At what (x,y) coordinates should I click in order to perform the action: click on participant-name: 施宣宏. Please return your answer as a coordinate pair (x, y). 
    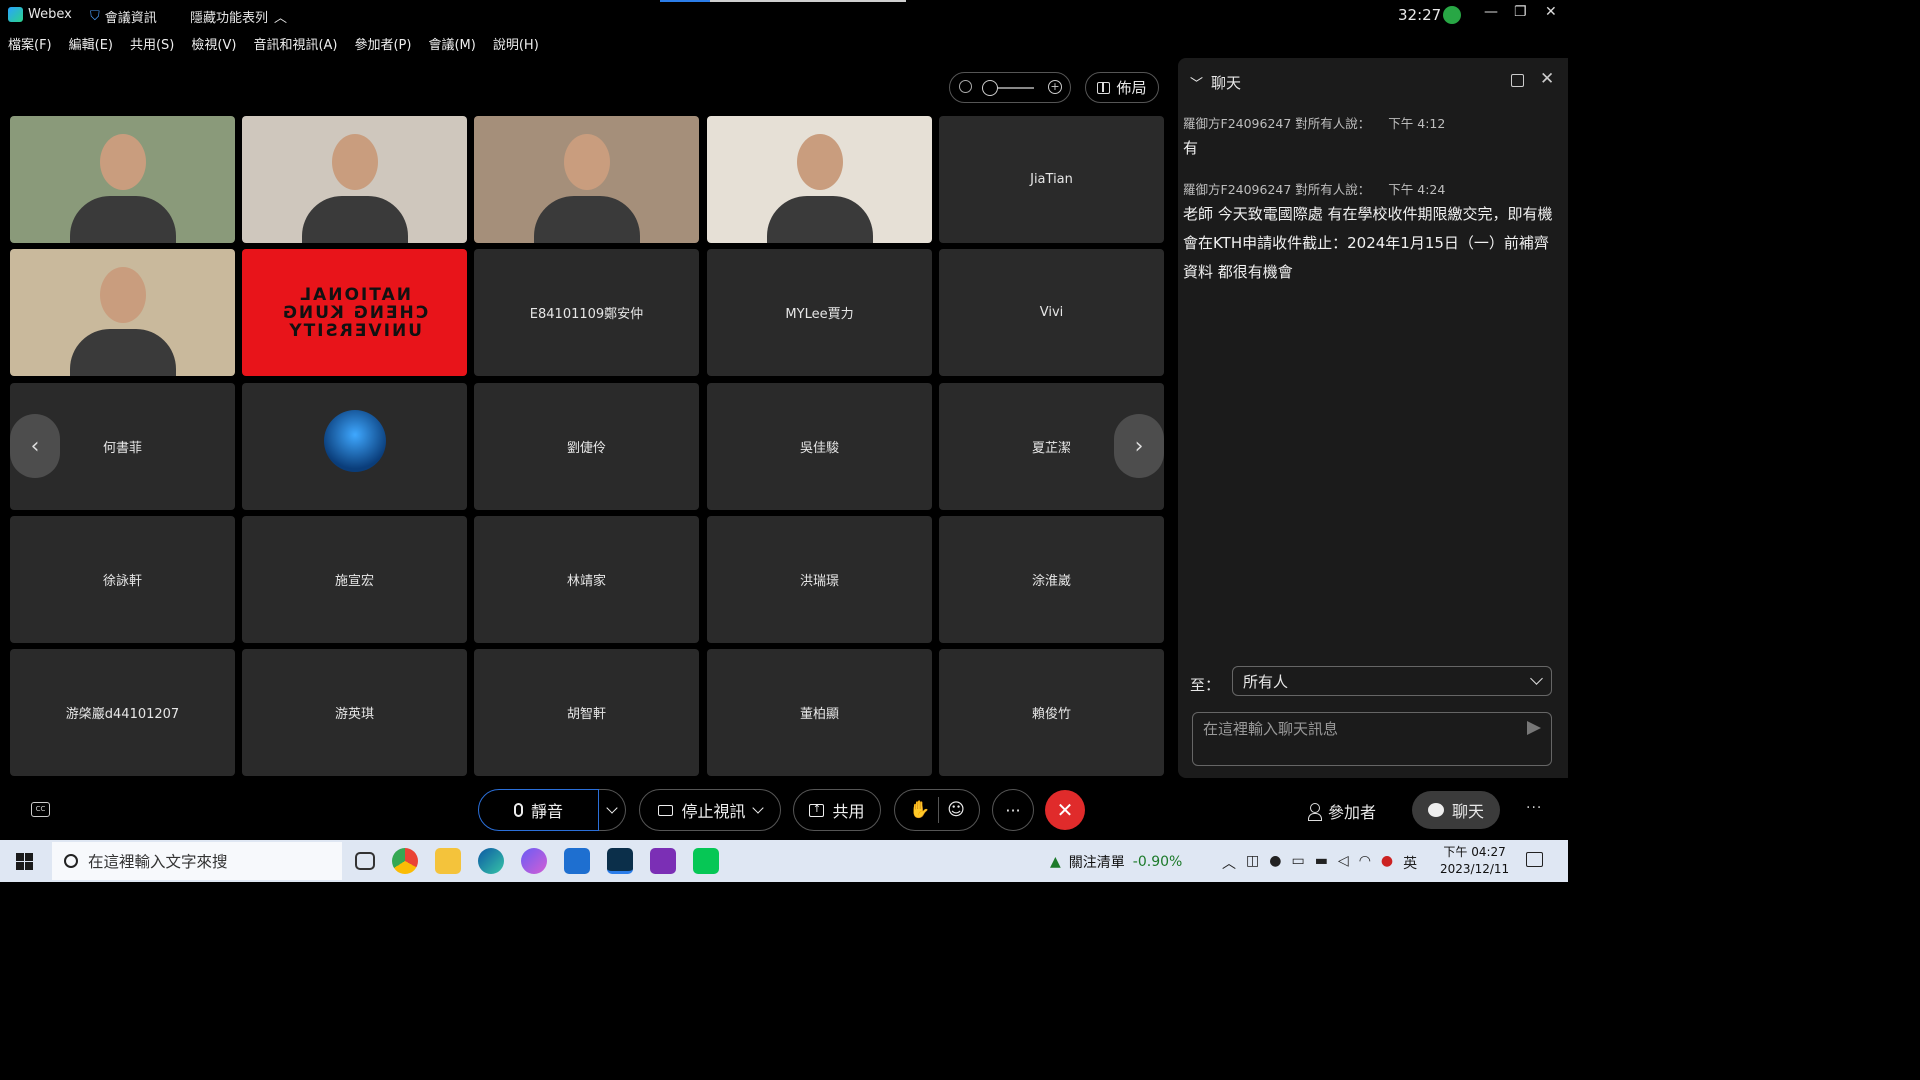
    Looking at the image, I should click on (354, 581).